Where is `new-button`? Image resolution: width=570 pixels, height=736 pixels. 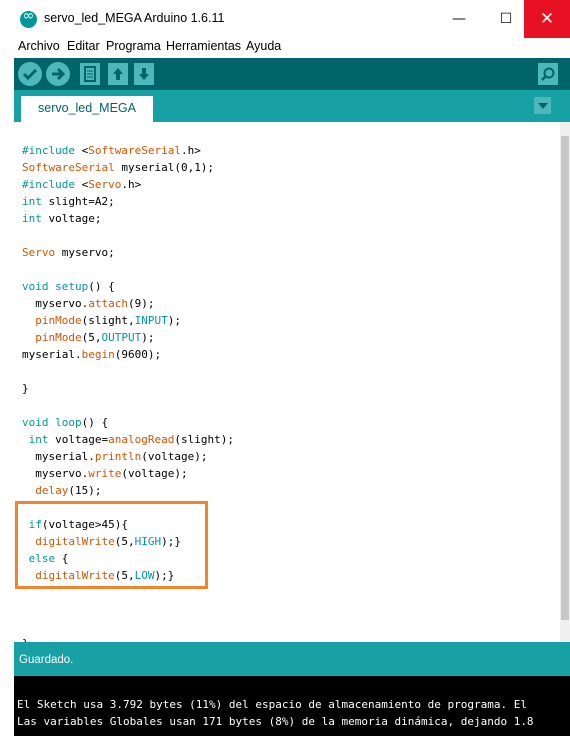 new-button is located at coordinates (90, 74).